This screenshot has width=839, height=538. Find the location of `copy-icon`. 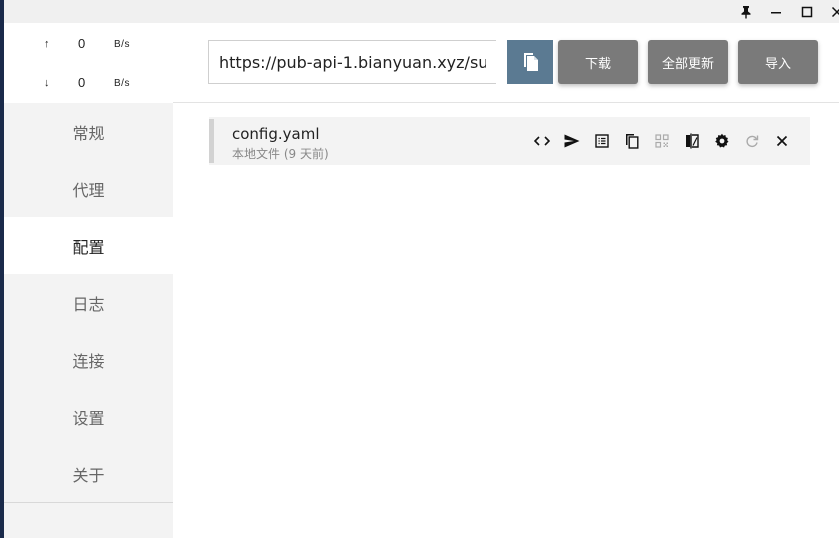

copy-icon is located at coordinates (632, 141).